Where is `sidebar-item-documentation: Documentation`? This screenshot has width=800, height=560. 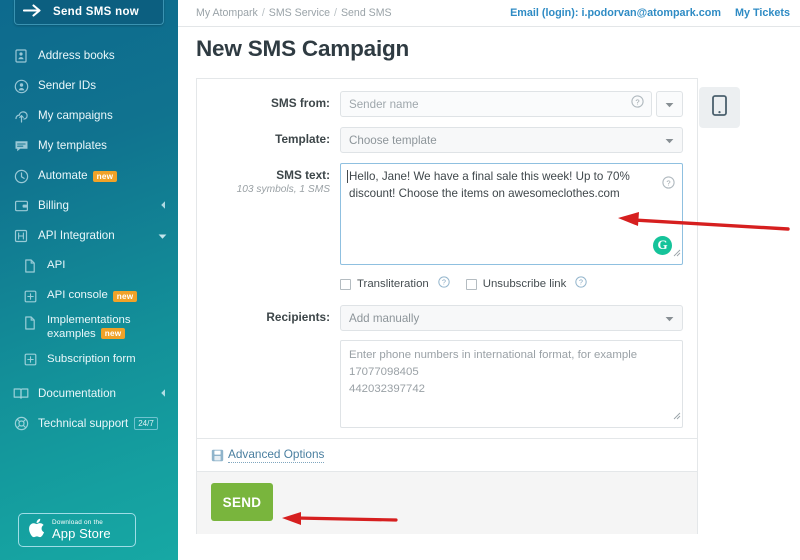 sidebar-item-documentation: Documentation is located at coordinates (89, 394).